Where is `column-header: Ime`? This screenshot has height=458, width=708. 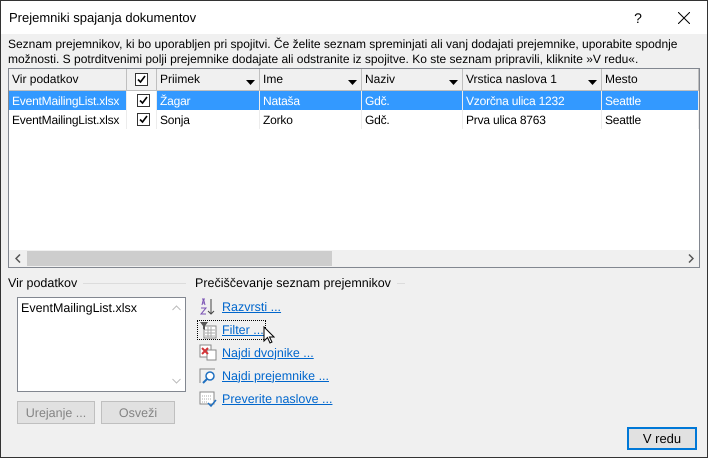 column-header: Ime is located at coordinates (311, 80).